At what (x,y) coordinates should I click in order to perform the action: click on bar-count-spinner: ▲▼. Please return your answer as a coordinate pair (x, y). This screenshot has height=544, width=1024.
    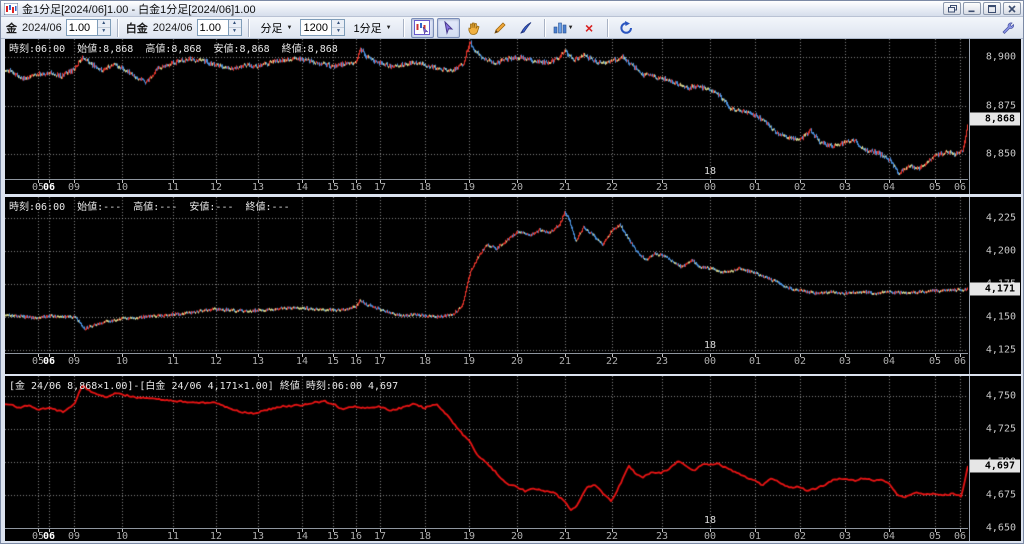
    Looking at the image, I should click on (323, 27).